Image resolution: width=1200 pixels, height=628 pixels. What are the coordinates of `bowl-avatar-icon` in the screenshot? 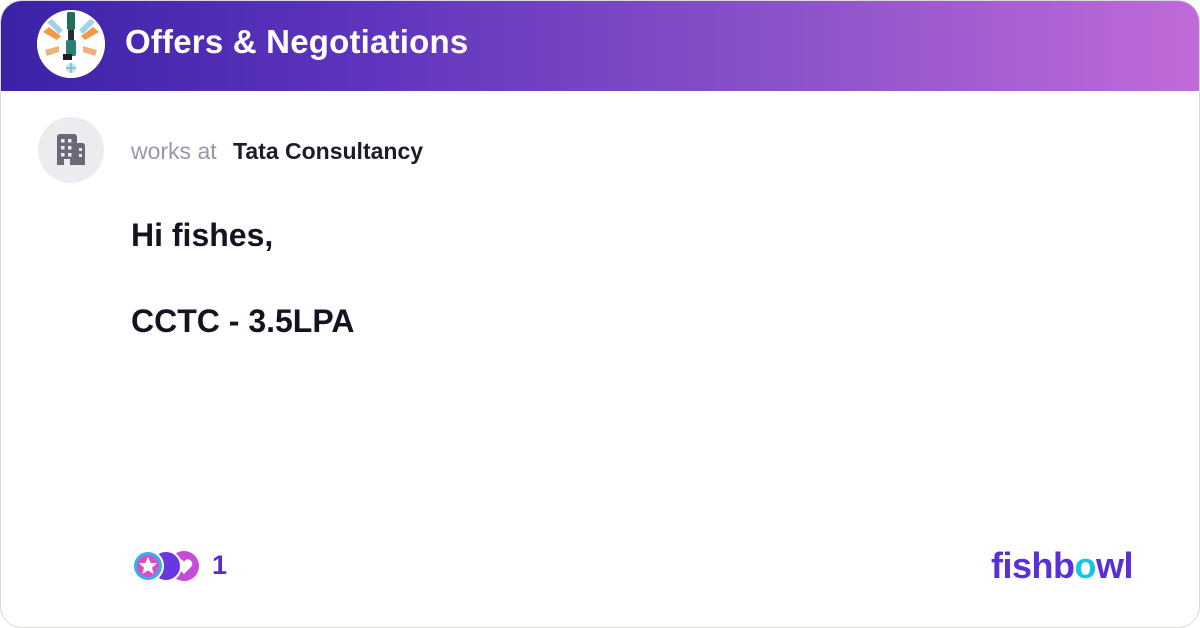 It's located at (71, 44).